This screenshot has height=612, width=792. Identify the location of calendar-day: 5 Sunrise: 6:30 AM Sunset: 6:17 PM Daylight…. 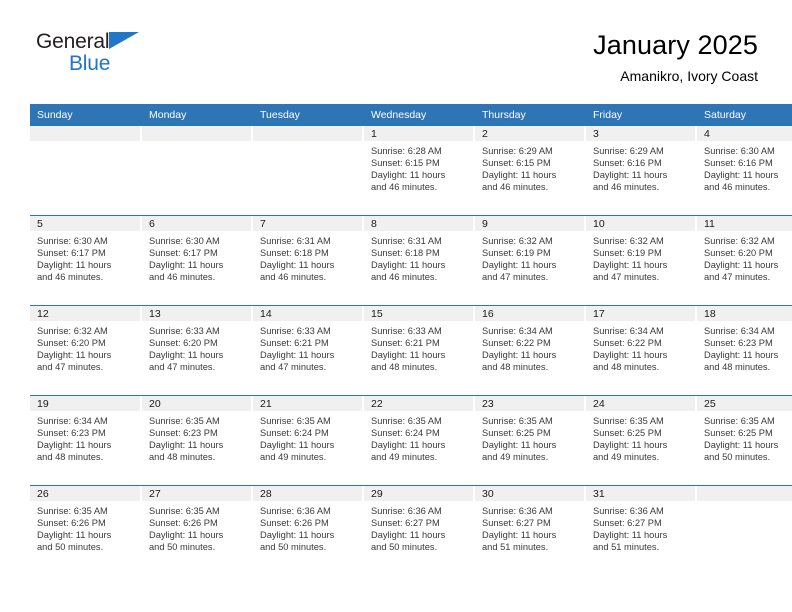
(86, 260).